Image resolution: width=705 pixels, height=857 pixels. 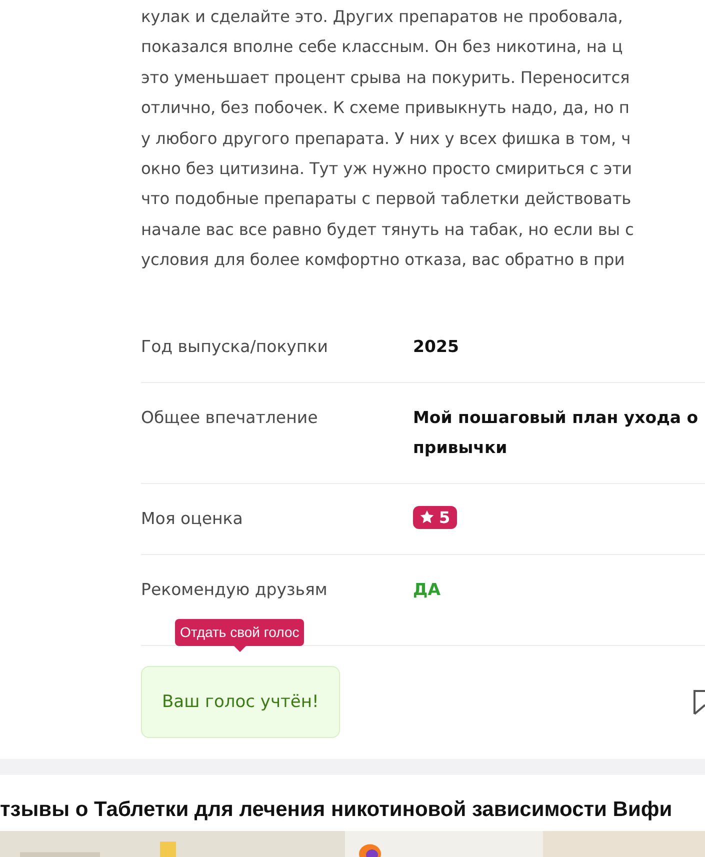 I want to click on vote-tooltip: Отдать свой голос, so click(x=239, y=632).